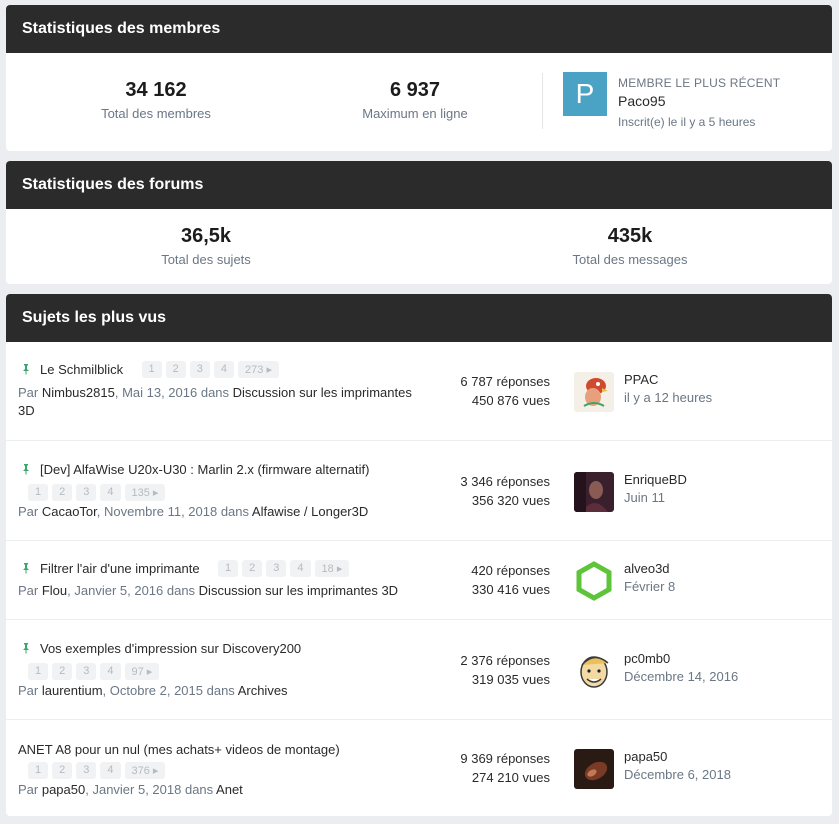  I want to click on total-members-value: 34 162, so click(156, 90).